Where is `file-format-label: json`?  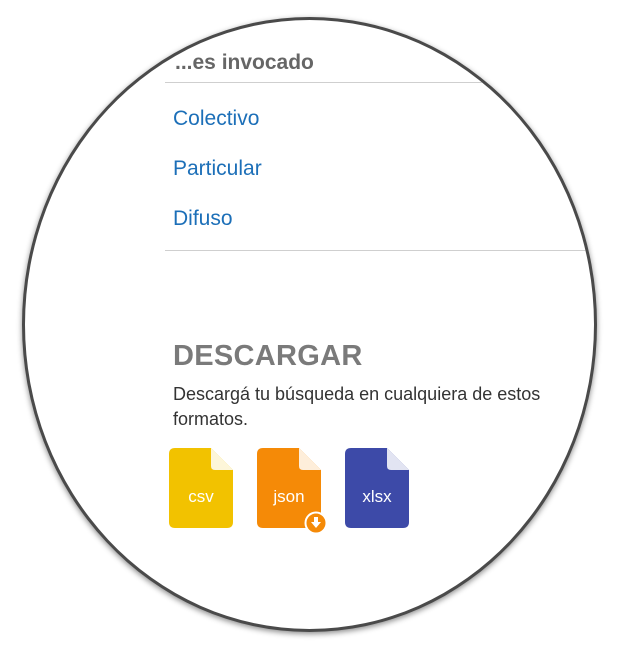
file-format-label: json is located at coordinates (289, 496).